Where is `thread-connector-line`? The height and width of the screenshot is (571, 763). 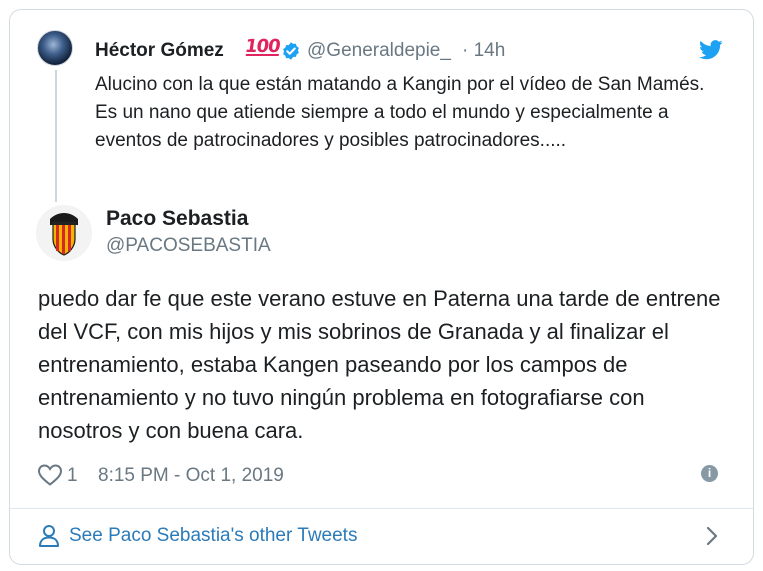
thread-connector-line is located at coordinates (56, 136).